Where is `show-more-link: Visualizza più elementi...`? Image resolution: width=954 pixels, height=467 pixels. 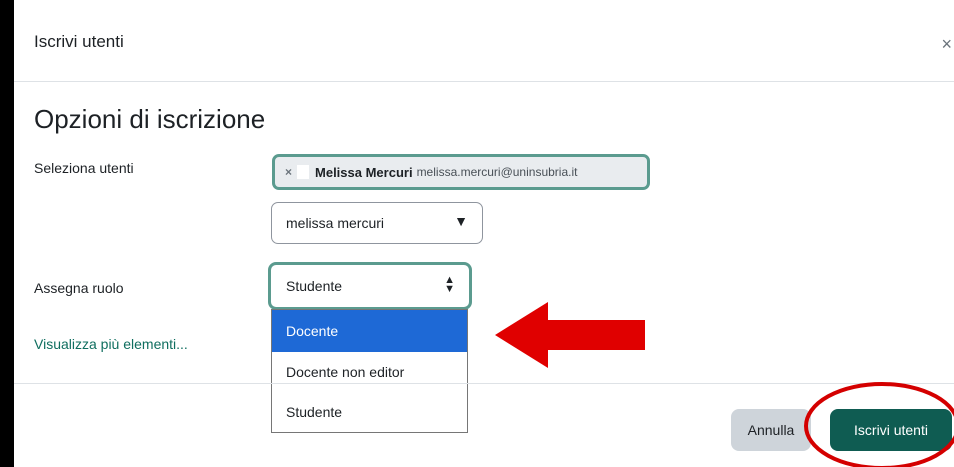
show-more-link: Visualizza più elementi... is located at coordinates (111, 344).